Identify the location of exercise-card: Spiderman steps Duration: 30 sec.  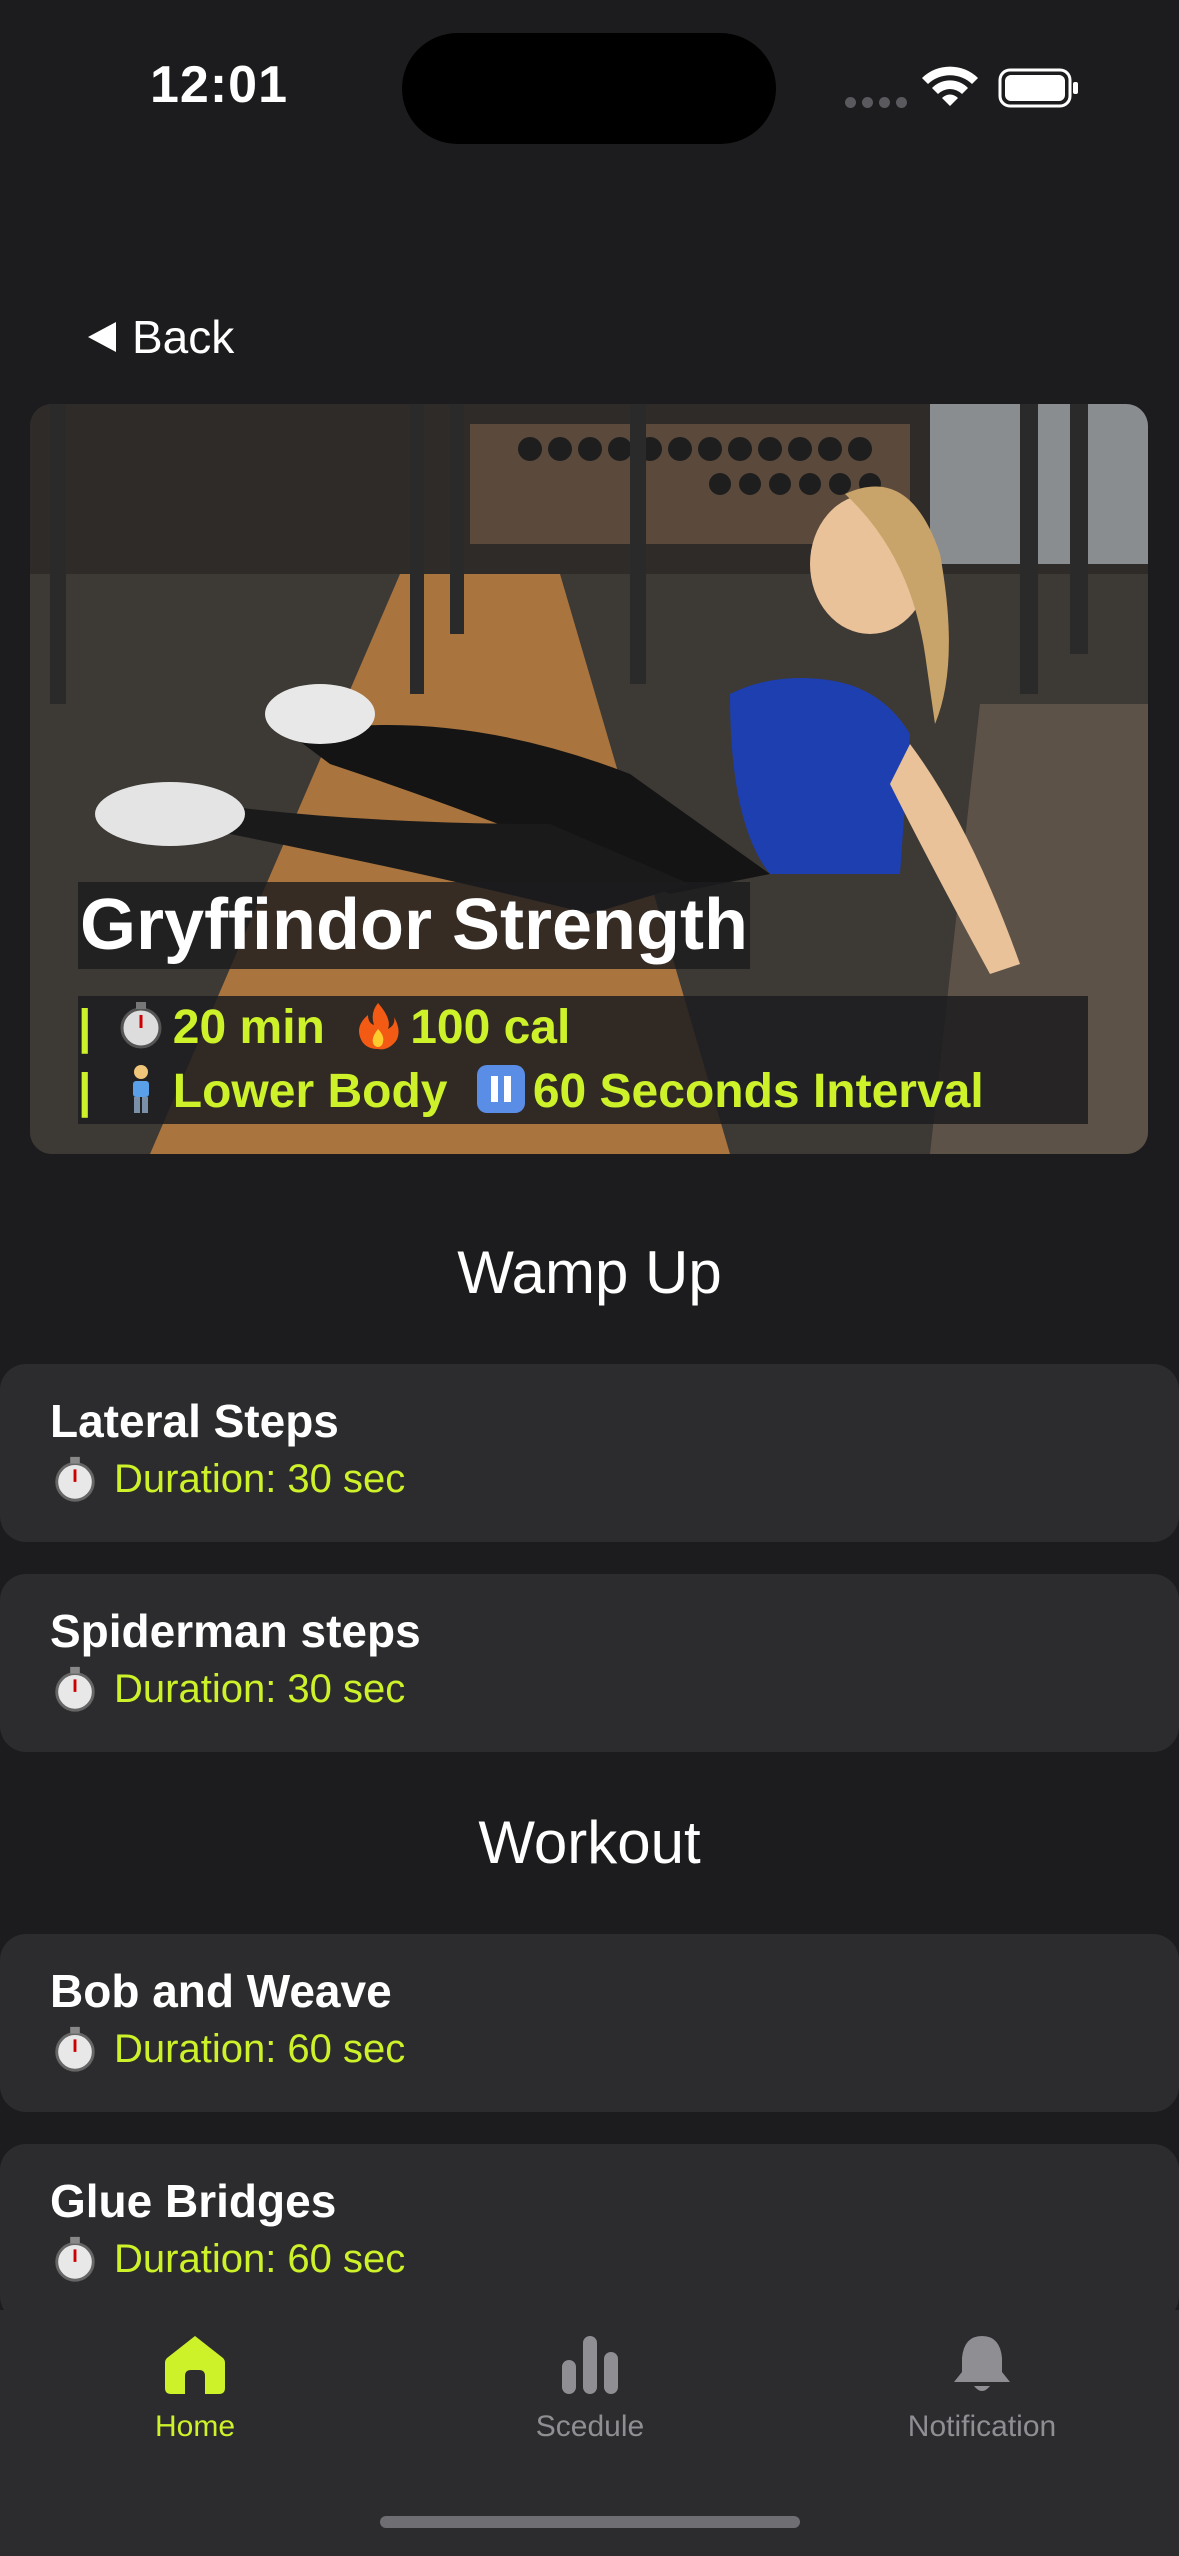
(589, 1663).